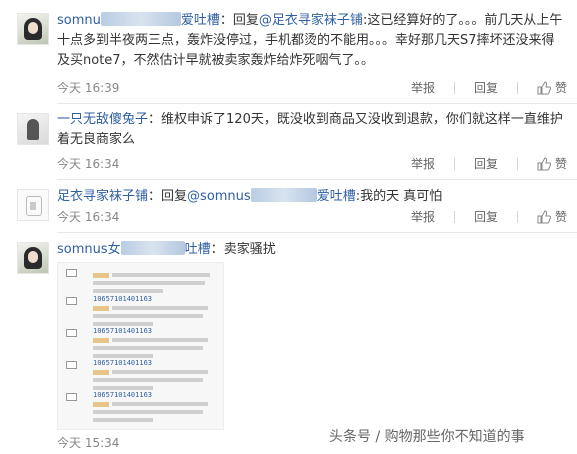  I want to click on comment-text: somnus女 吐槽：卖家骚扰, so click(166, 249).